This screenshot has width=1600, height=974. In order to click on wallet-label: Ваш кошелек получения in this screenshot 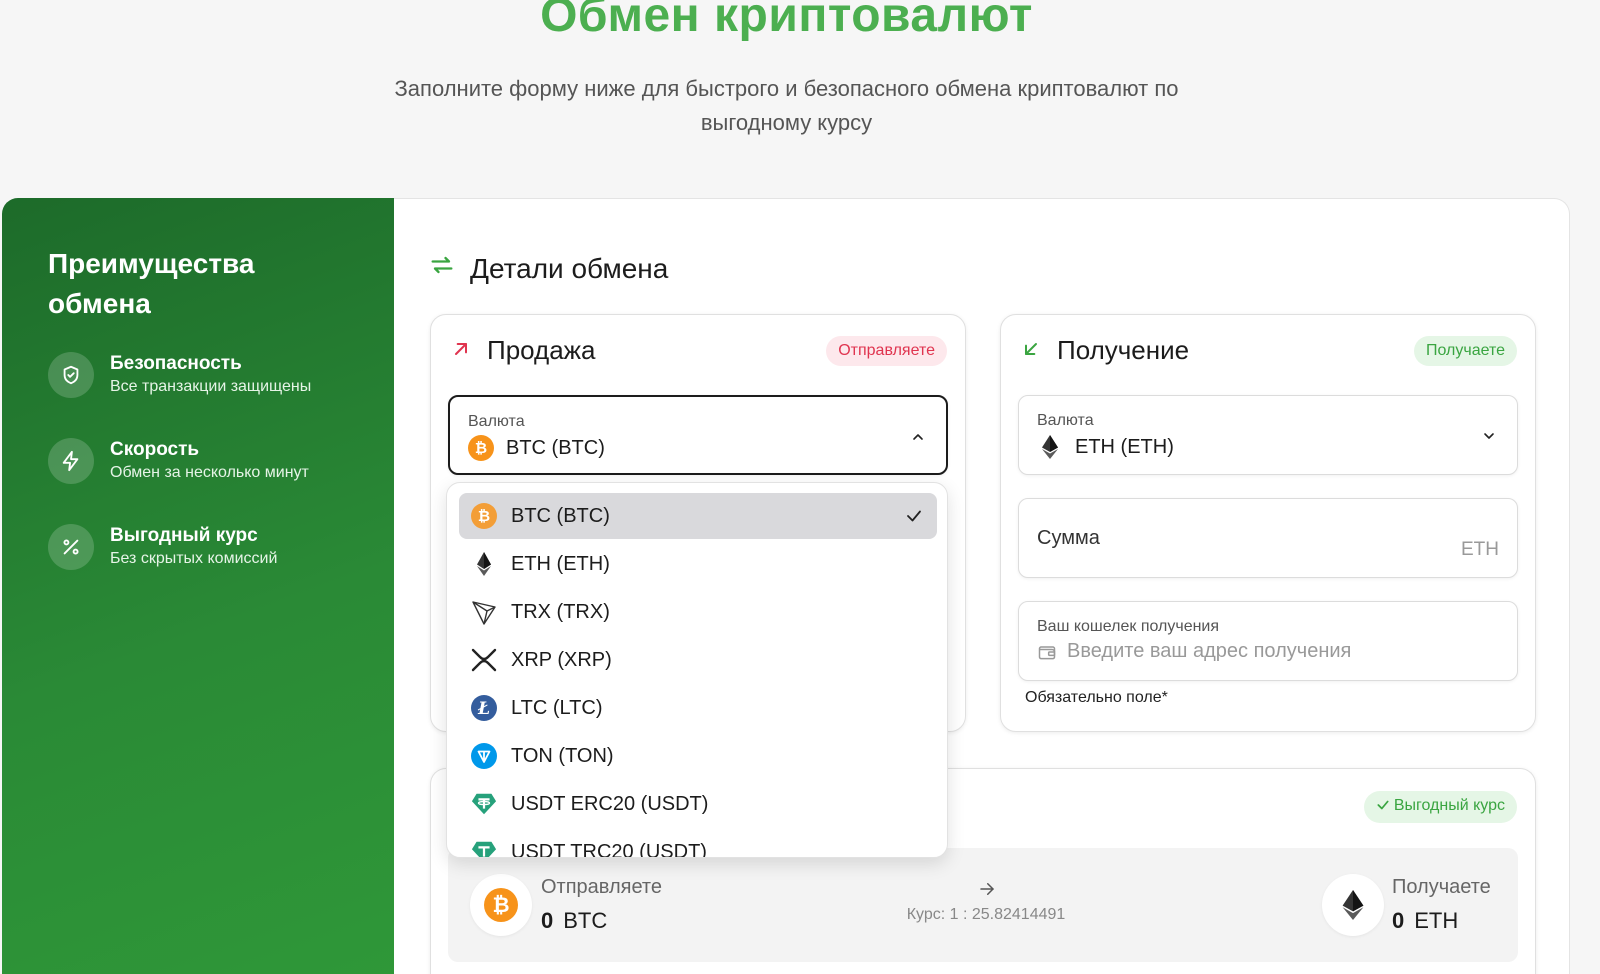, I will do `click(1128, 626)`.